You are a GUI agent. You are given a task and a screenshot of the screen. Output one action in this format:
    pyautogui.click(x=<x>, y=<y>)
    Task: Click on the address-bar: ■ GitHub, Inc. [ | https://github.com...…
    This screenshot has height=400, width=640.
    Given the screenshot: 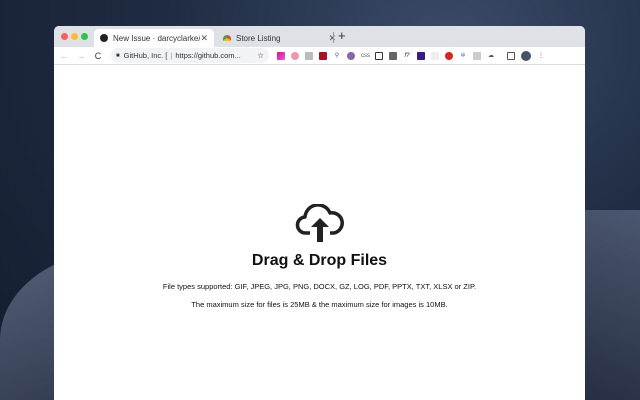 What is the action you would take?
    pyautogui.click(x=190, y=55)
    